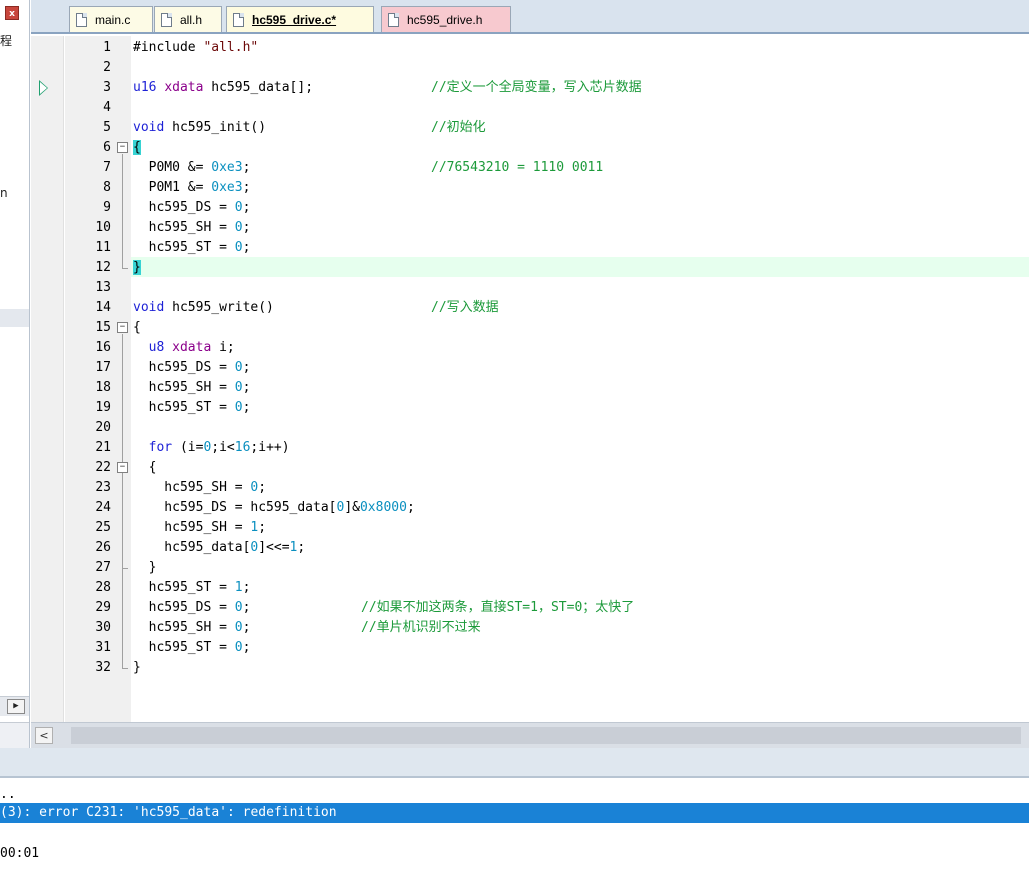 The height and width of the screenshot is (879, 1029). Describe the element at coordinates (103, 587) in the screenshot. I see `line-number: 28` at that location.